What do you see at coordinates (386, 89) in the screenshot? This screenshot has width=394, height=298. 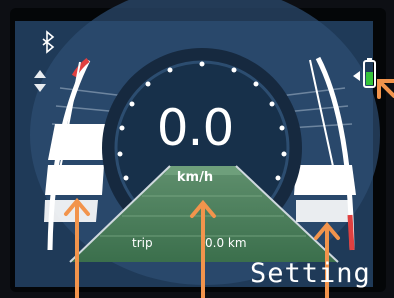 I see `annotation-arrow-battery` at bounding box center [386, 89].